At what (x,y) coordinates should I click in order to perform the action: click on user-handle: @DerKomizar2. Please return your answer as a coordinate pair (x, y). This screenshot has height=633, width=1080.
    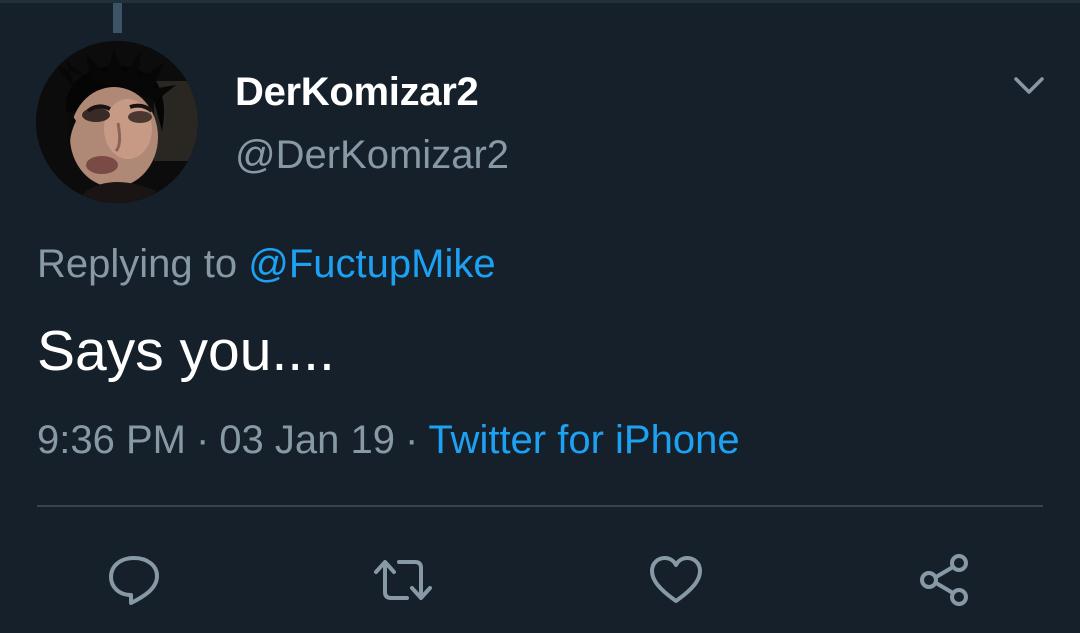
    Looking at the image, I should click on (372, 155).